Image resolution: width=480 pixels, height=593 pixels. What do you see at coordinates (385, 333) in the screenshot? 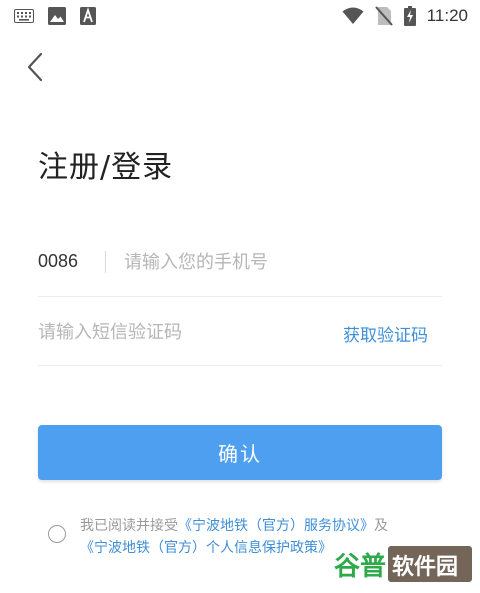
I see `get-code-button: 获取验证码` at bounding box center [385, 333].